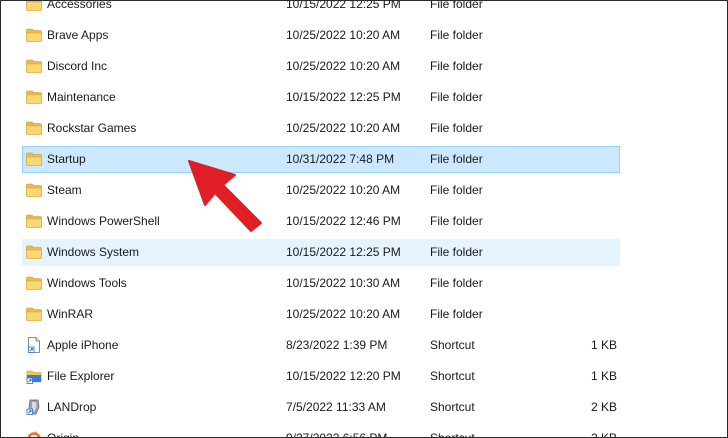 Image resolution: width=728 pixels, height=438 pixels. What do you see at coordinates (92, 128) in the screenshot?
I see `file-name: Rockstar Games` at bounding box center [92, 128].